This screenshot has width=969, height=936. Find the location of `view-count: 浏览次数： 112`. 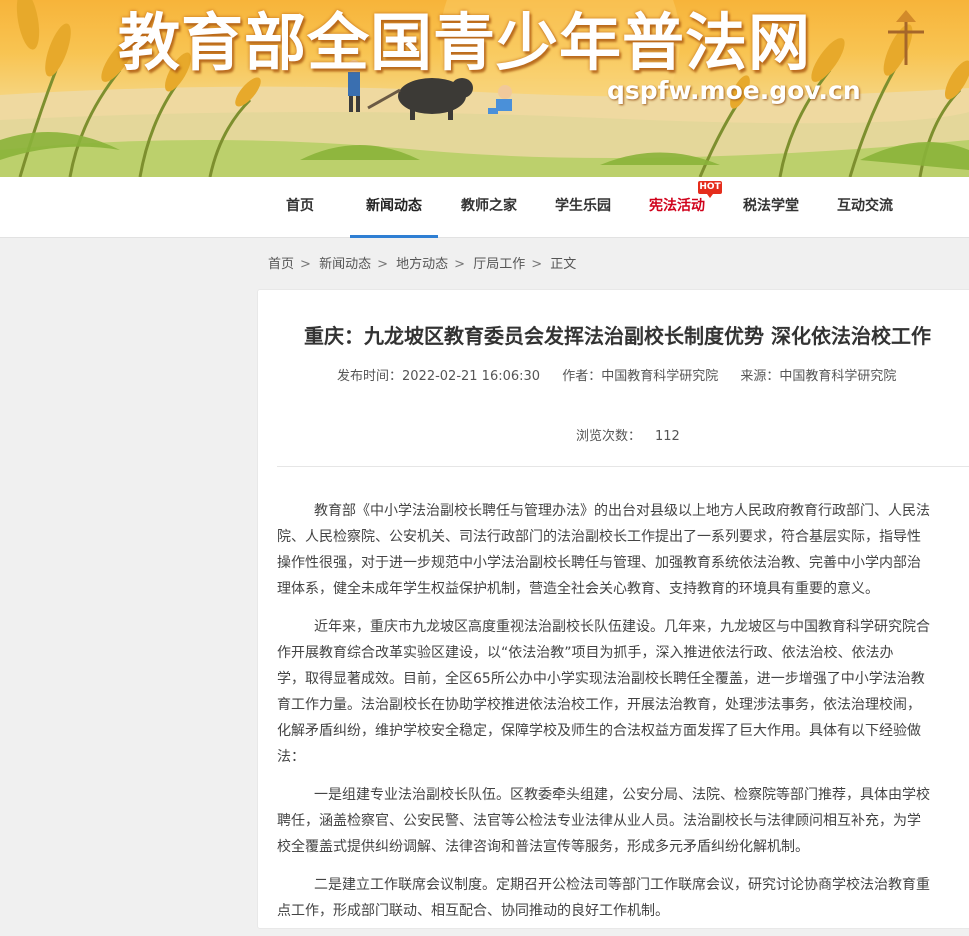

view-count: 浏览次数： 112 is located at coordinates (628, 434).